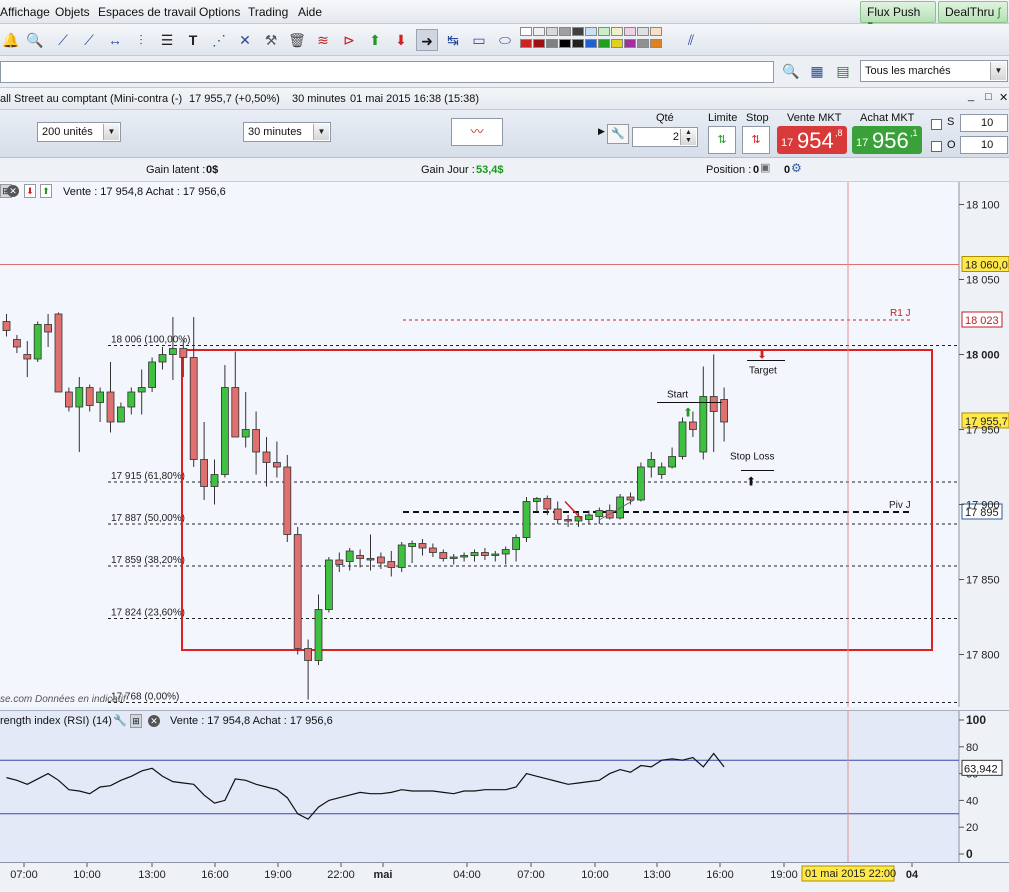 This screenshot has height=892, width=1009. Describe the element at coordinates (898, 17) in the screenshot. I see `flux-push-button: Flux Push ▮` at that location.